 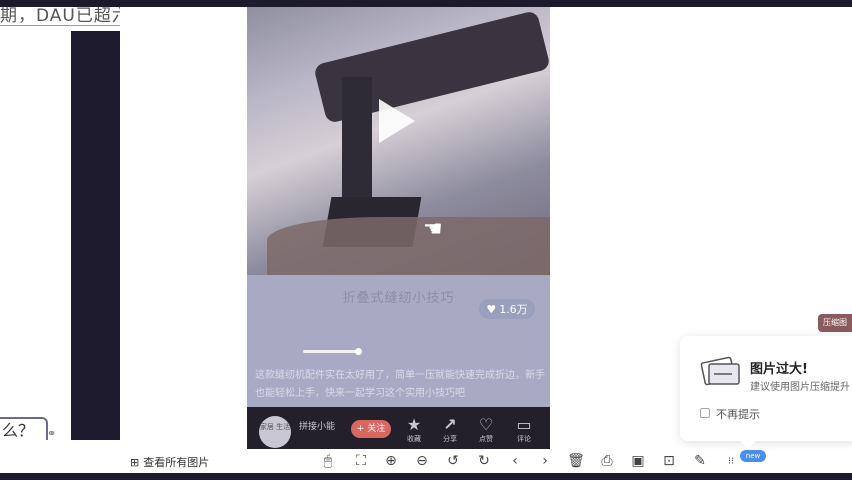 What do you see at coordinates (515, 461) in the screenshot?
I see `prev-icon: ‹` at bounding box center [515, 461].